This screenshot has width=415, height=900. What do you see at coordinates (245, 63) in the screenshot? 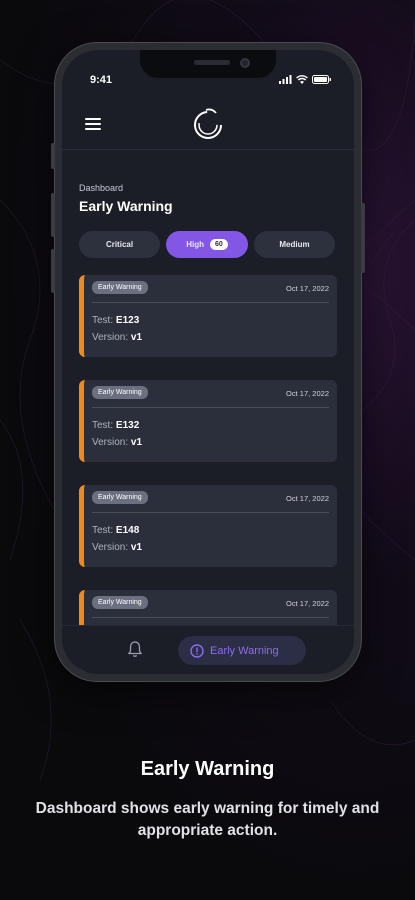
I see `camera` at bounding box center [245, 63].